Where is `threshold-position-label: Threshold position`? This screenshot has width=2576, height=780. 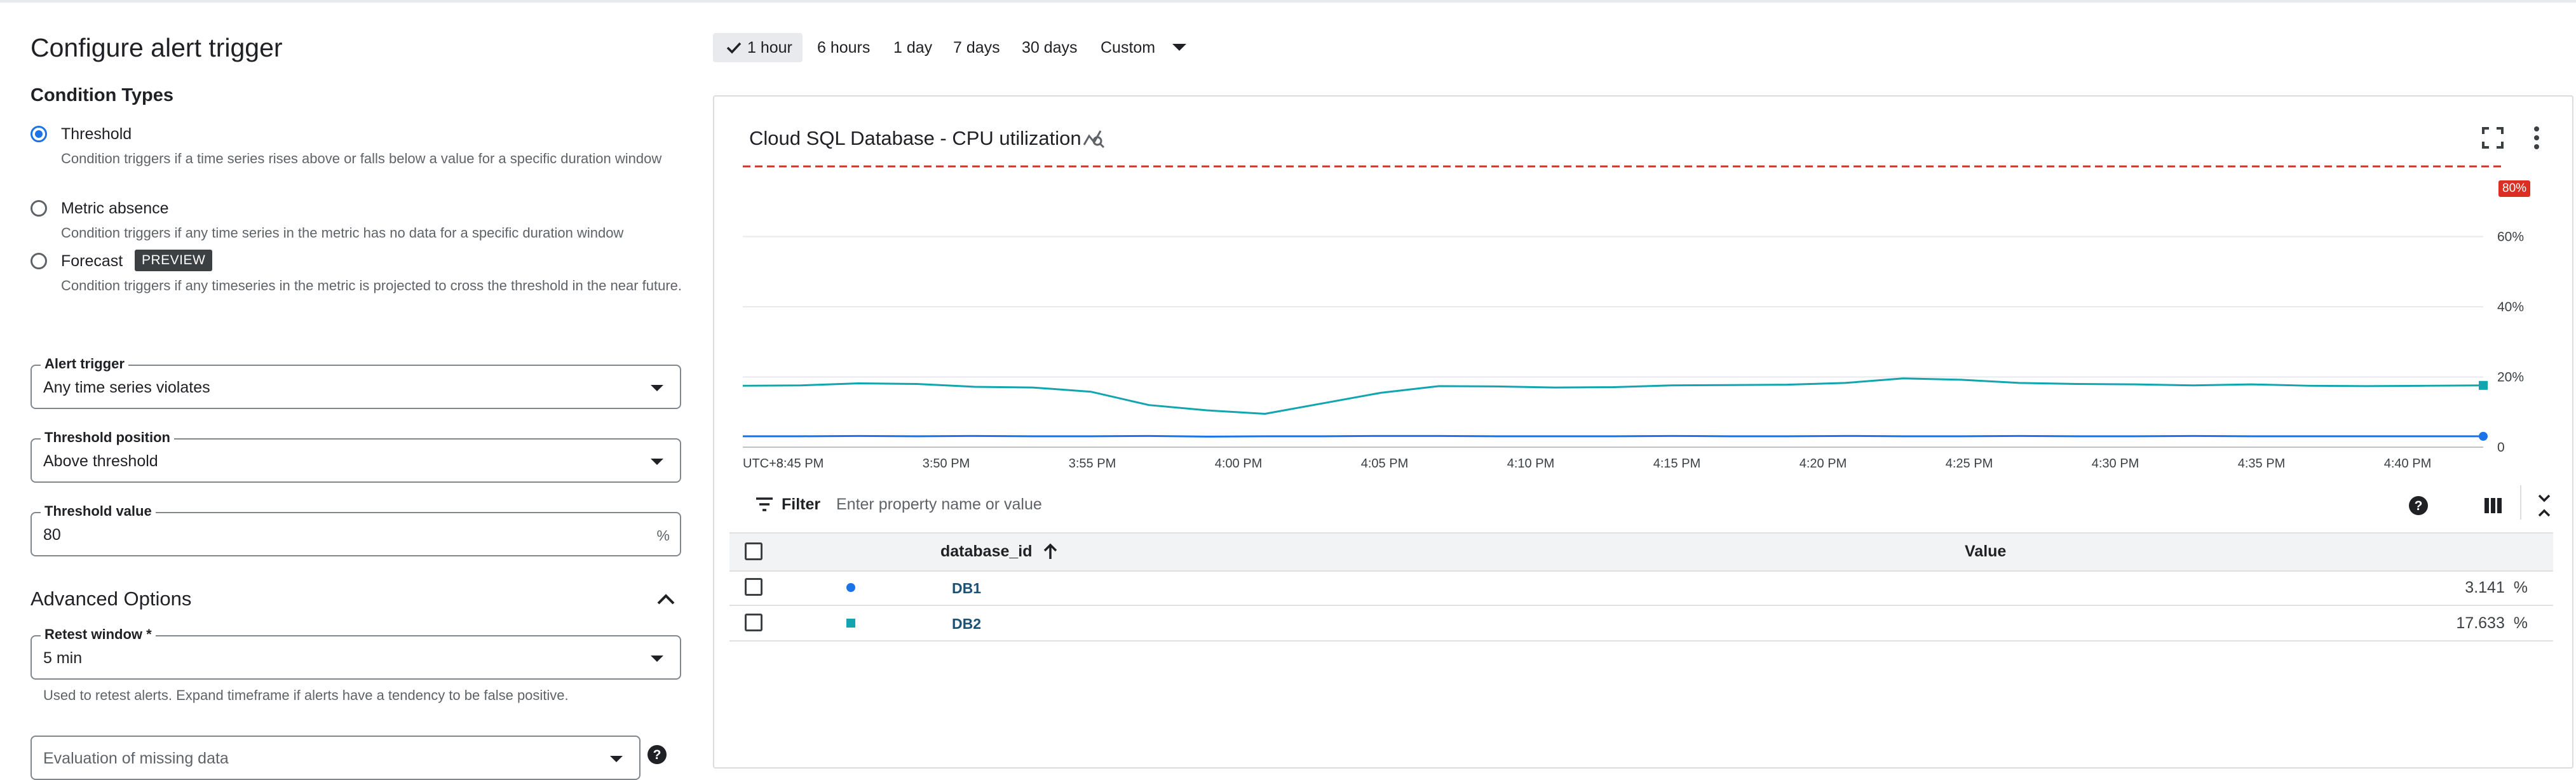
threshold-position-label: Threshold position is located at coordinates (107, 437).